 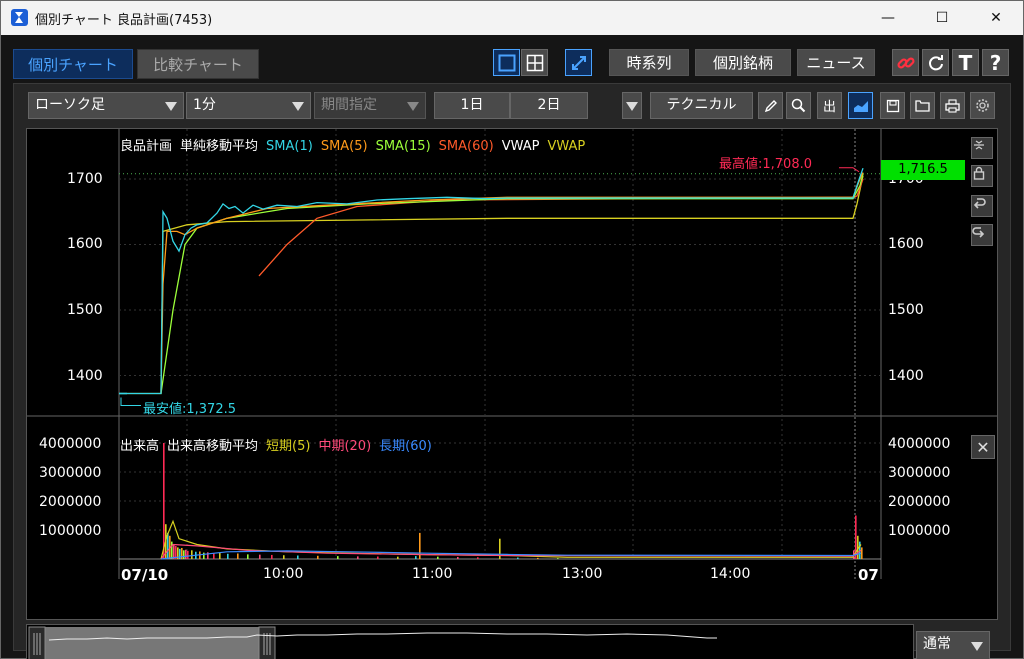 What do you see at coordinates (70, 105) in the screenshot?
I see `chart-type-value: ローソク足` at bounding box center [70, 105].